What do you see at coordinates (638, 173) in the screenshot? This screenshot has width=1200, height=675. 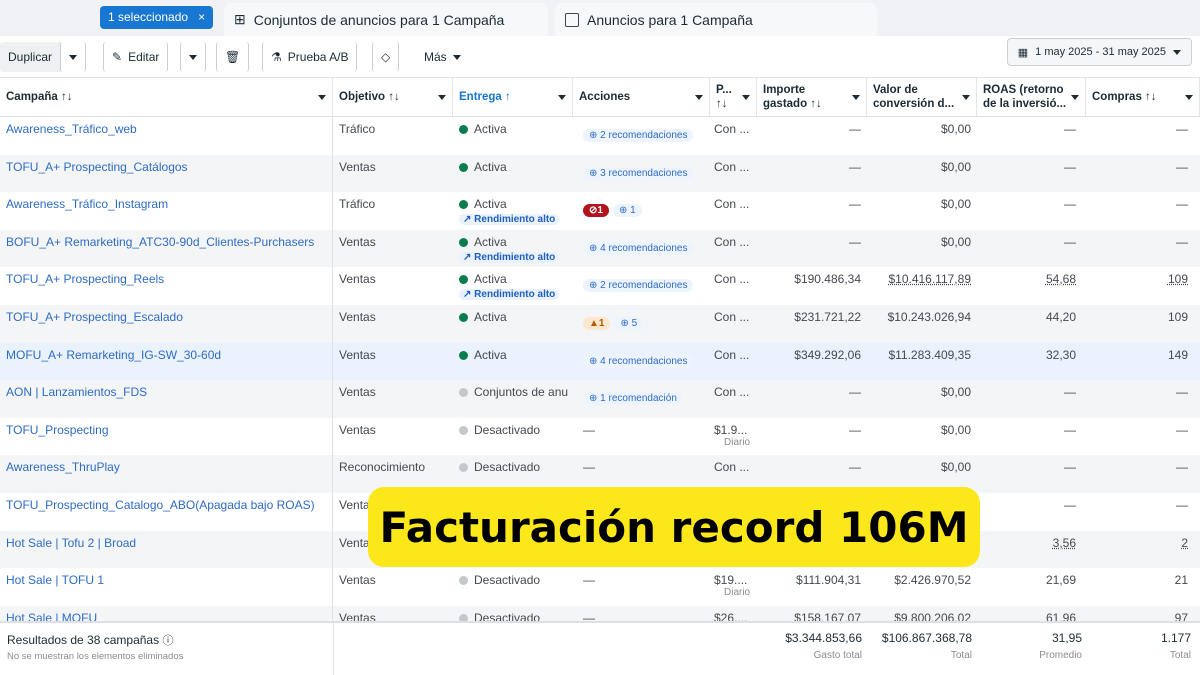 I see `recommendations-badge: ⊕ 3 recomendaciones` at bounding box center [638, 173].